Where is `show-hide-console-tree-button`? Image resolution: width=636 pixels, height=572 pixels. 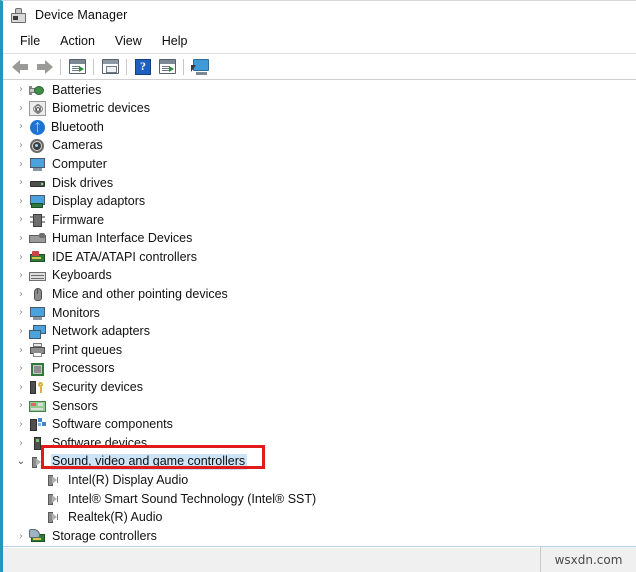 show-hide-console-tree-button is located at coordinates (77, 67).